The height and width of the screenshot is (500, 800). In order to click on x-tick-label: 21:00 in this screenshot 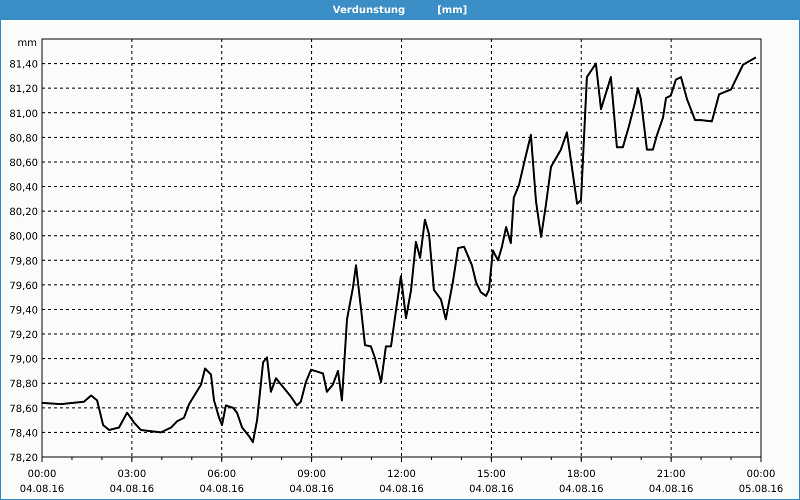, I will do `click(671, 474)`.